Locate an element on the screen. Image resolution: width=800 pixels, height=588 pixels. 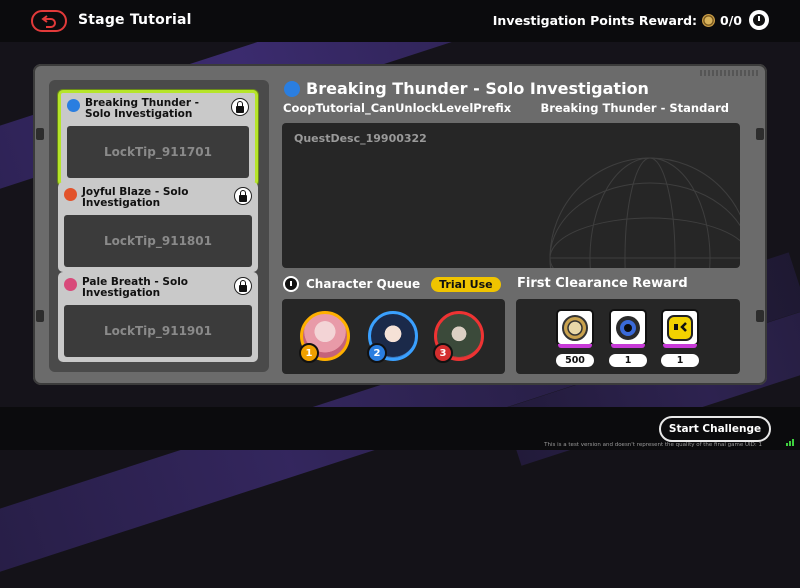
quest-prefix: CoopTutorial_CanUnlockLevelPrefix is located at coordinates (397, 108).